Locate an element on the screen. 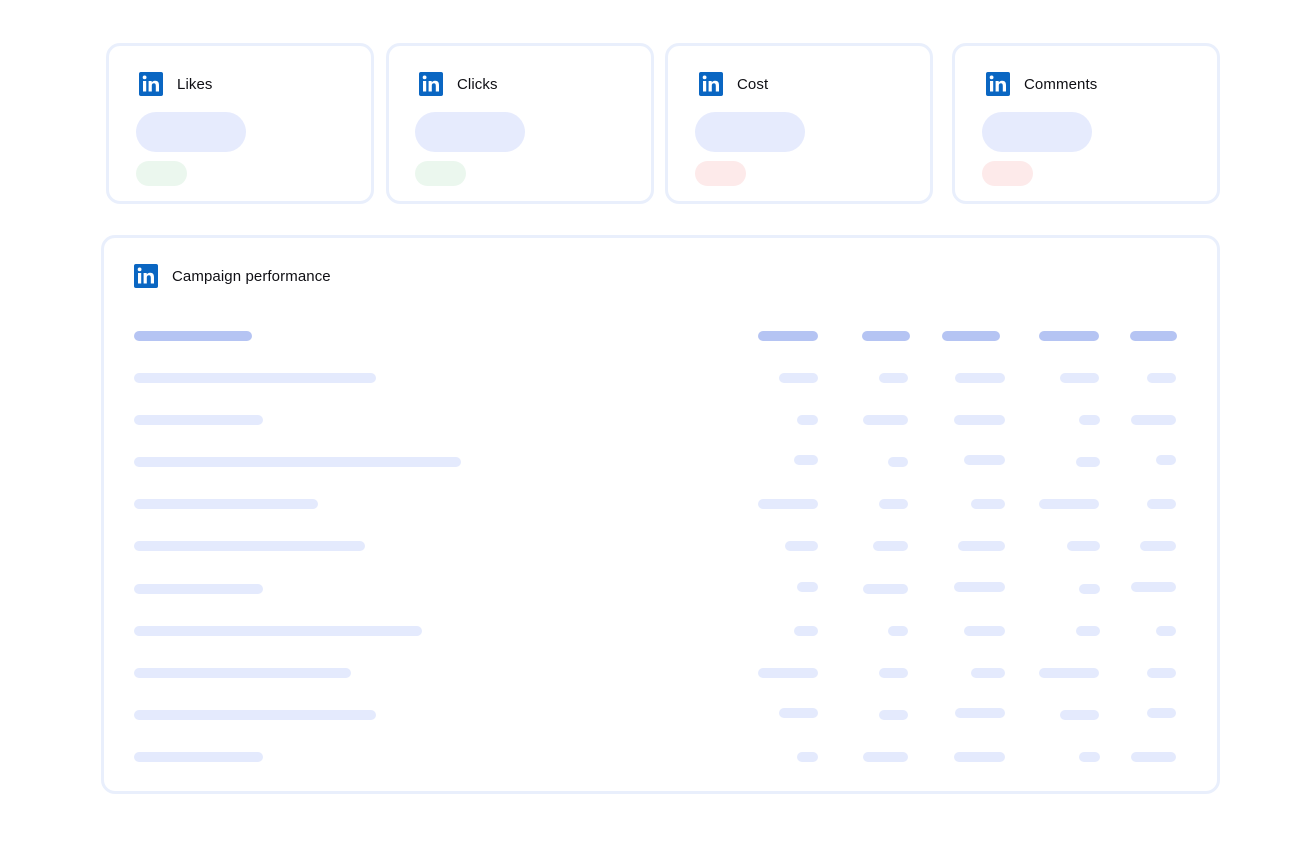  kpi-card-title: Clicks is located at coordinates (477, 84).